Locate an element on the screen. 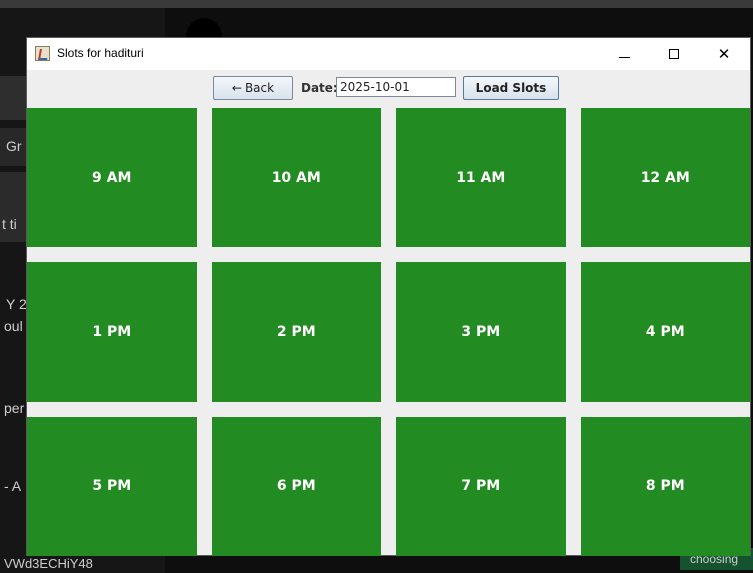 The height and width of the screenshot is (573, 753). background-text: oul is located at coordinates (13, 326).